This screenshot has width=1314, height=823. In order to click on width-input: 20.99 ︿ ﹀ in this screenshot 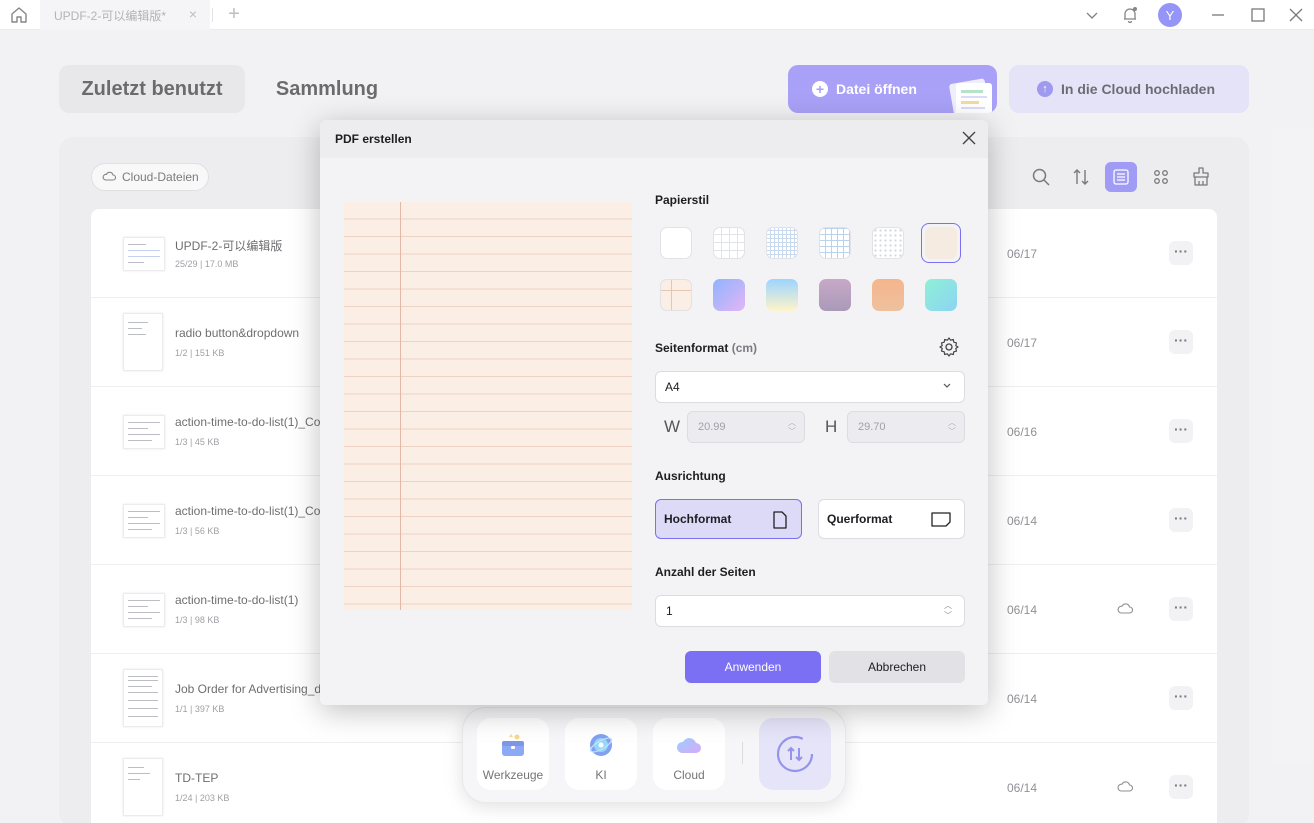, I will do `click(746, 427)`.